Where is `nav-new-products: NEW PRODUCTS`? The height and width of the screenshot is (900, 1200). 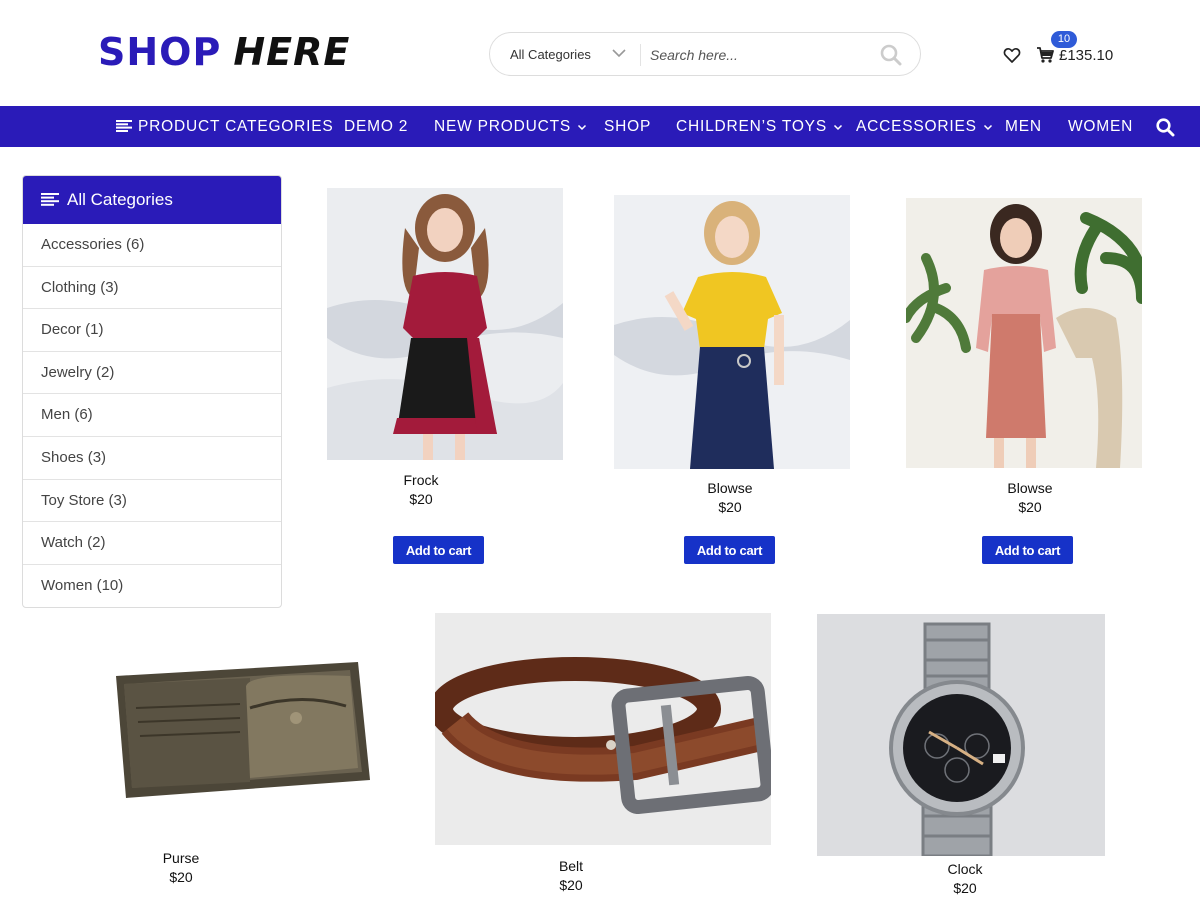
nav-new-products: NEW PRODUCTS is located at coordinates (510, 126).